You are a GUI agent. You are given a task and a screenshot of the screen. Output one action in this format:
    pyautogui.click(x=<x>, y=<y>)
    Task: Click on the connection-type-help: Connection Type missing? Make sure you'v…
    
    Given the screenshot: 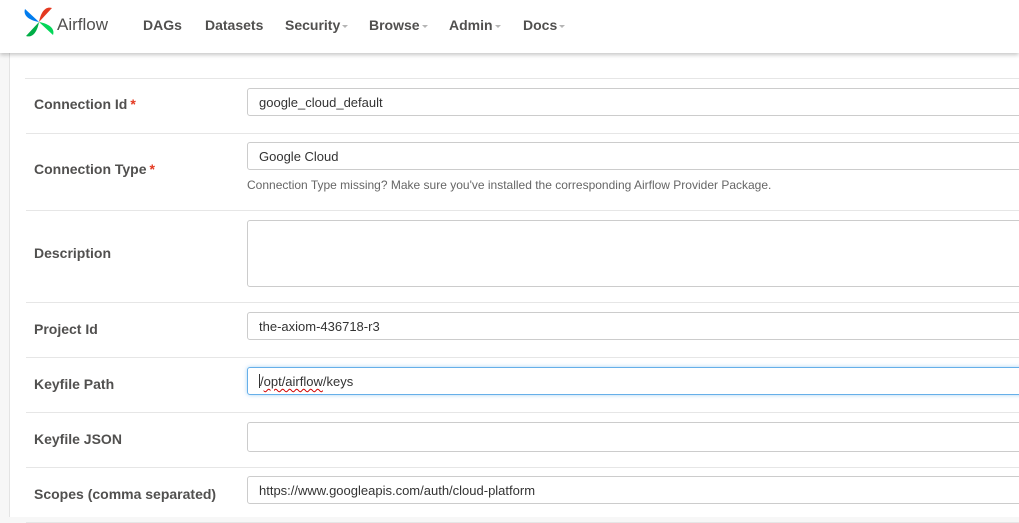 What is the action you would take?
    pyautogui.click(x=509, y=185)
    